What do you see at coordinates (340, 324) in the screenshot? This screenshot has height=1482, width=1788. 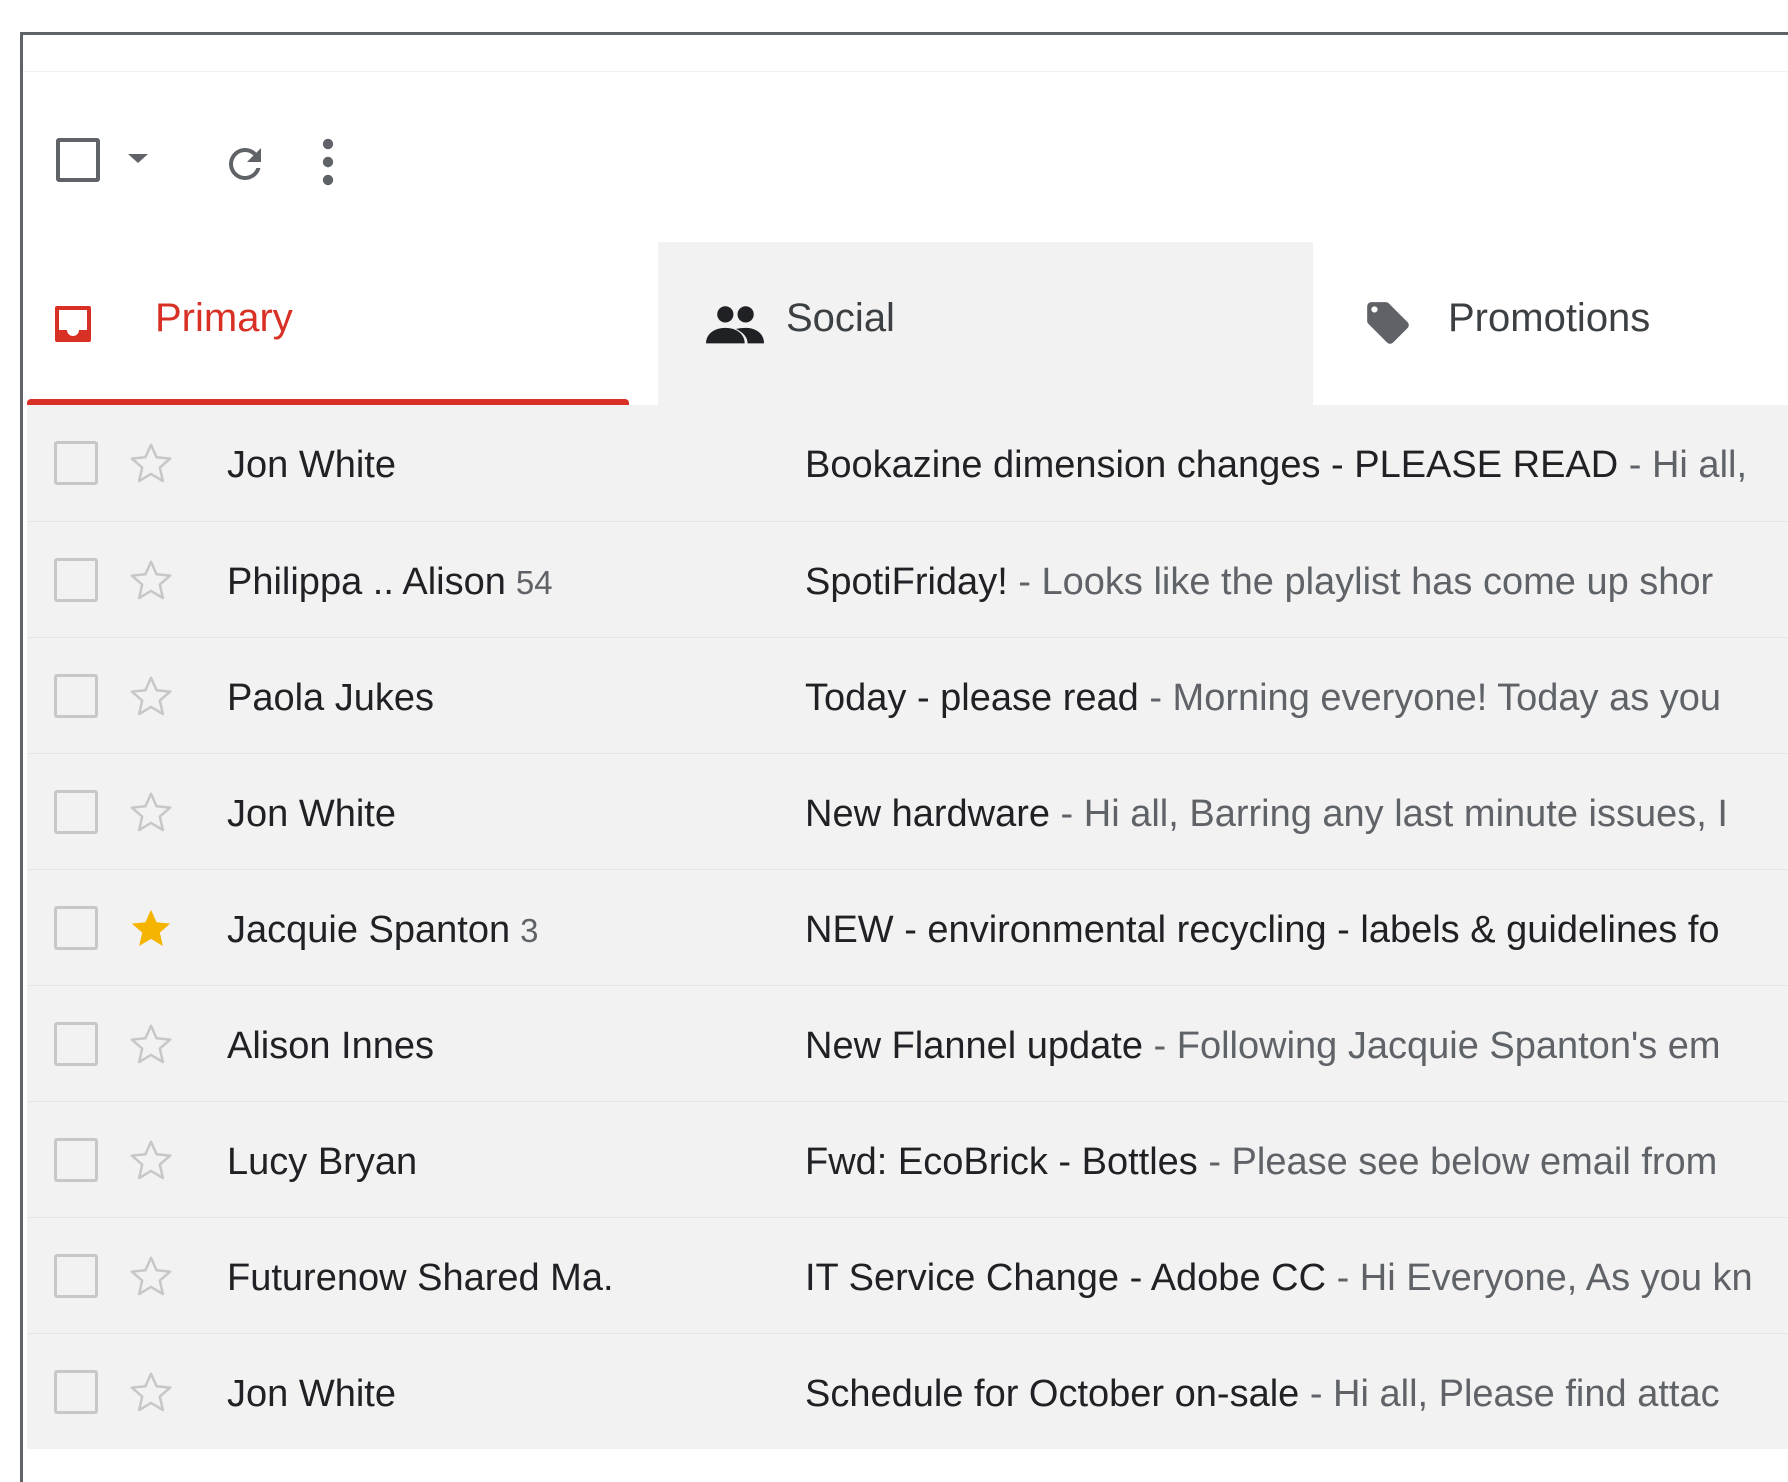 I see `tab-primary: Primary` at bounding box center [340, 324].